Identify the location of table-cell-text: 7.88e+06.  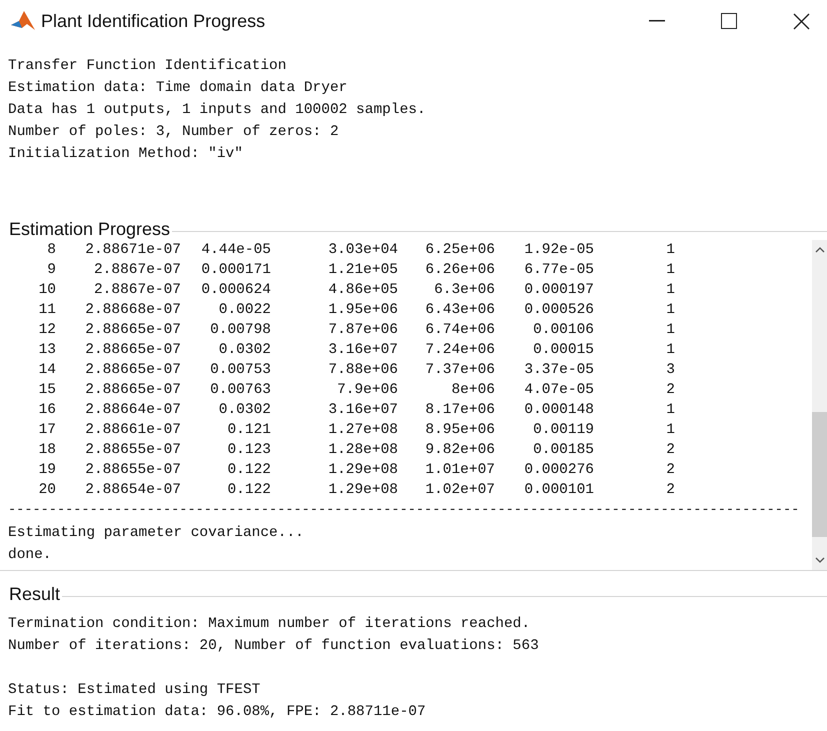
(362, 370).